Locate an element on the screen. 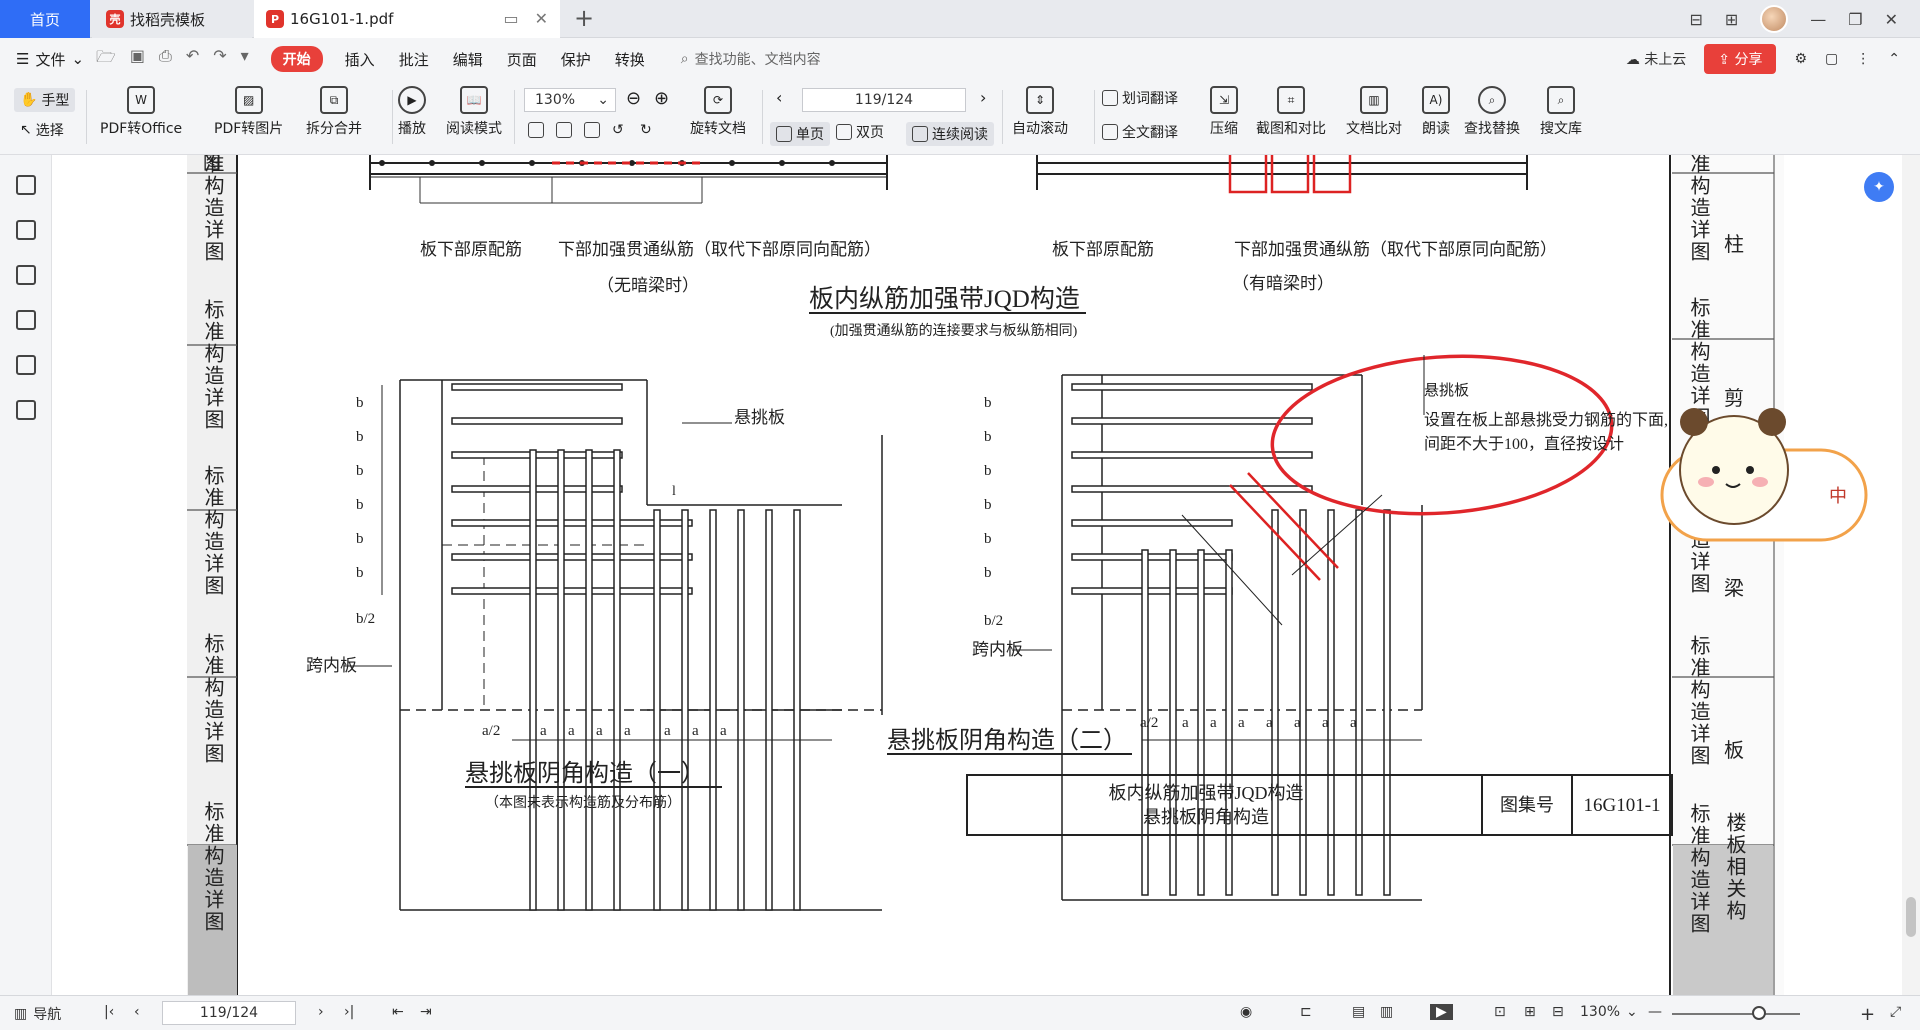 Image resolution: width=1920 pixels, height=1030 pixels. zoom-in-status-icon: + is located at coordinates (1867, 1014).